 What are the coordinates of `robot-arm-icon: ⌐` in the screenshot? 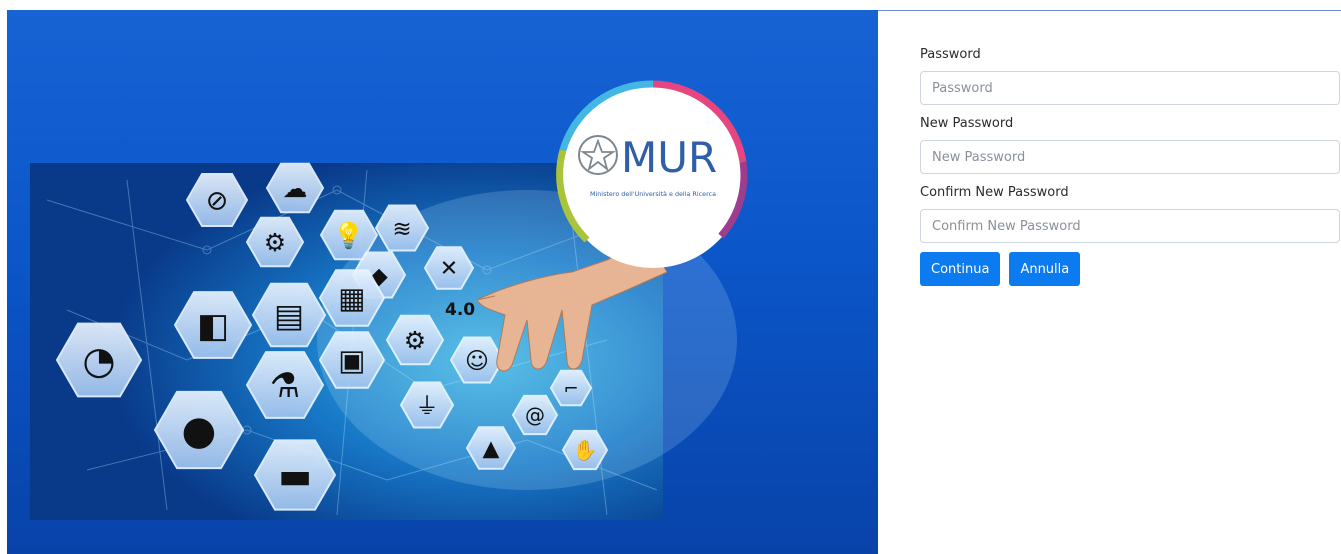 It's located at (571, 388).